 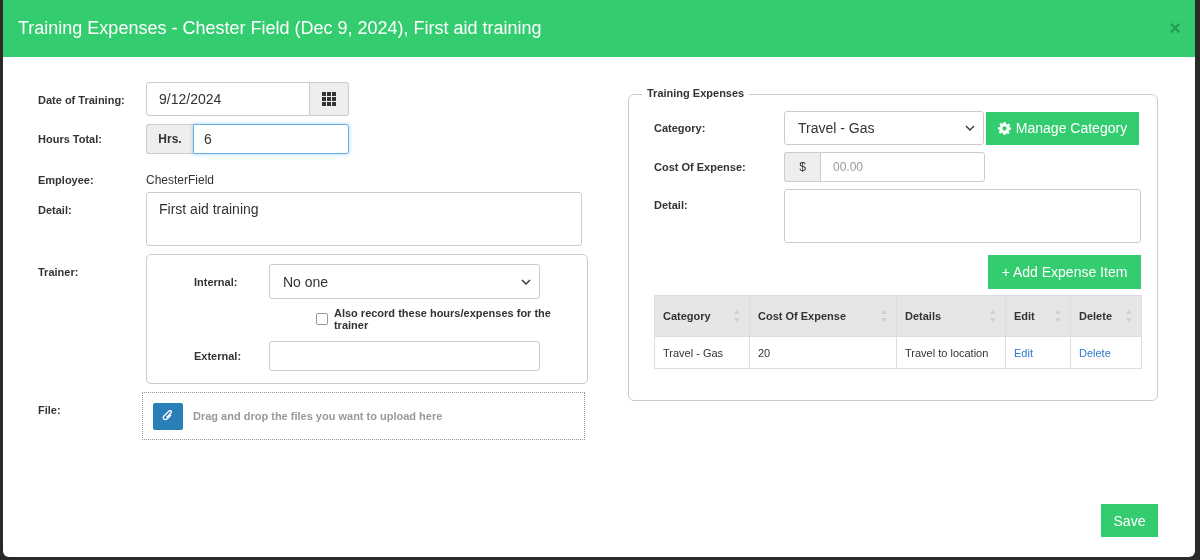 What do you see at coordinates (884, 128) in the screenshot?
I see `category-dropdown: Travel - Gas` at bounding box center [884, 128].